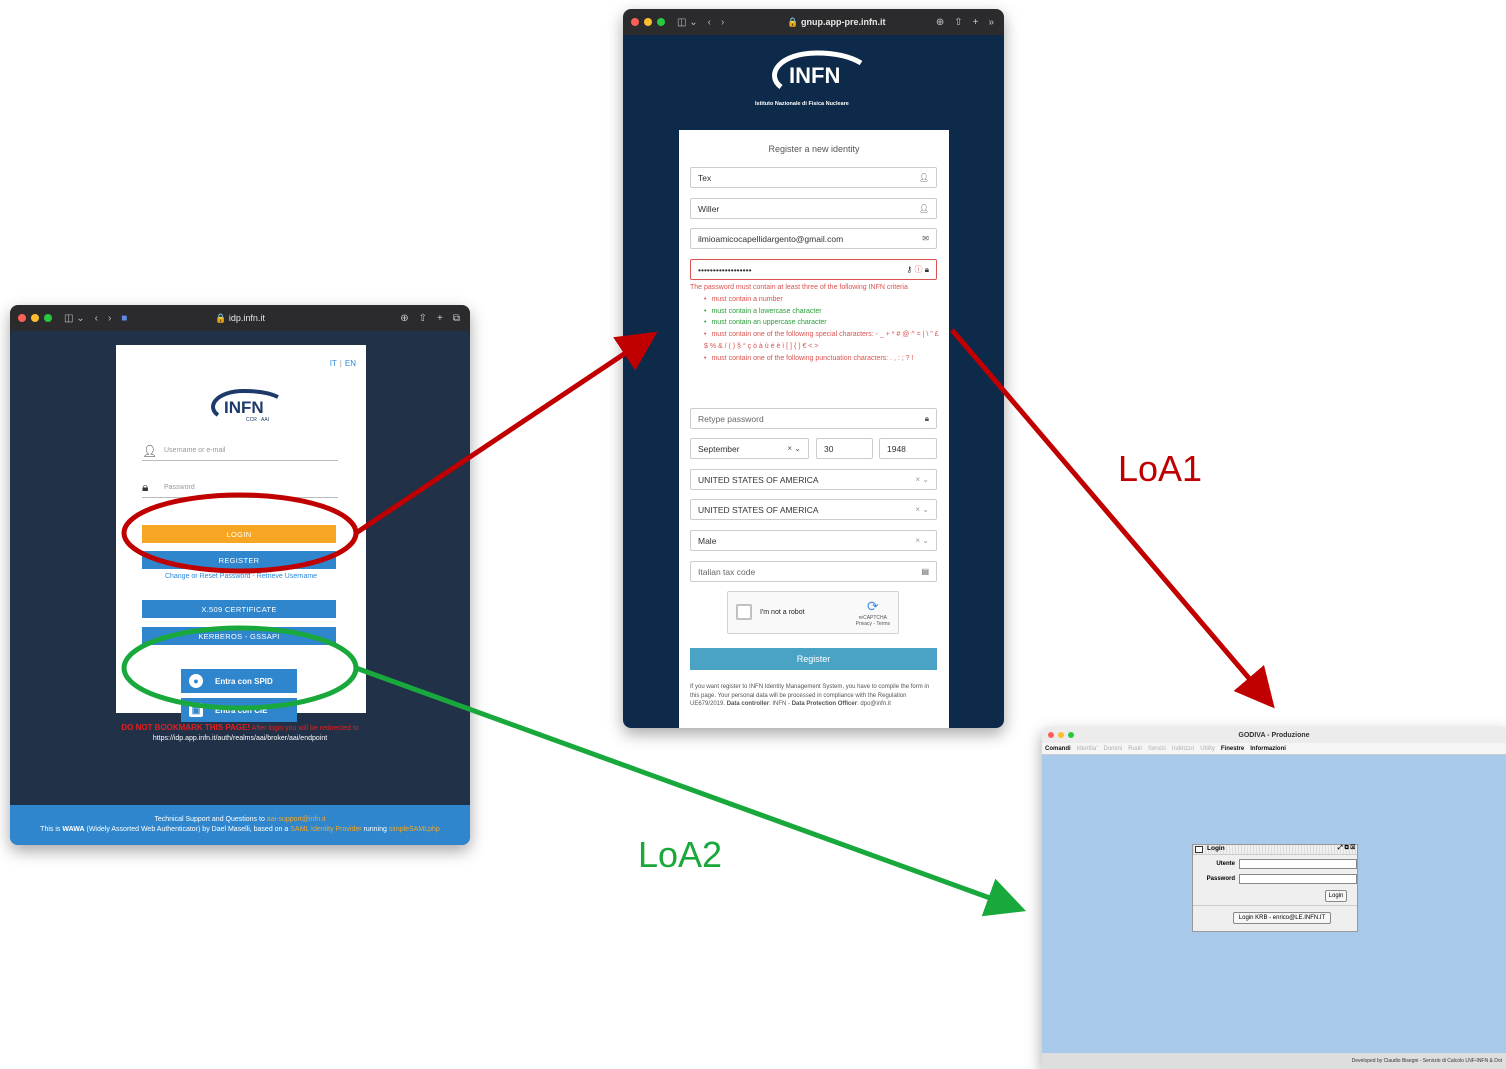 The width and height of the screenshot is (1506, 1069). Describe the element at coordinates (375, 829) in the screenshot. I see `footer-running: running` at that location.